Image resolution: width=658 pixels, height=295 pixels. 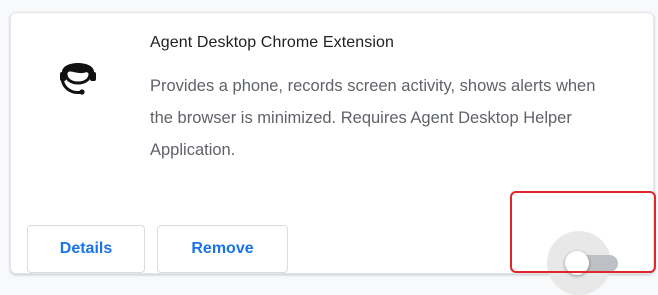 I want to click on extension-name: Agent Desktop Chrome Extension, so click(x=272, y=42).